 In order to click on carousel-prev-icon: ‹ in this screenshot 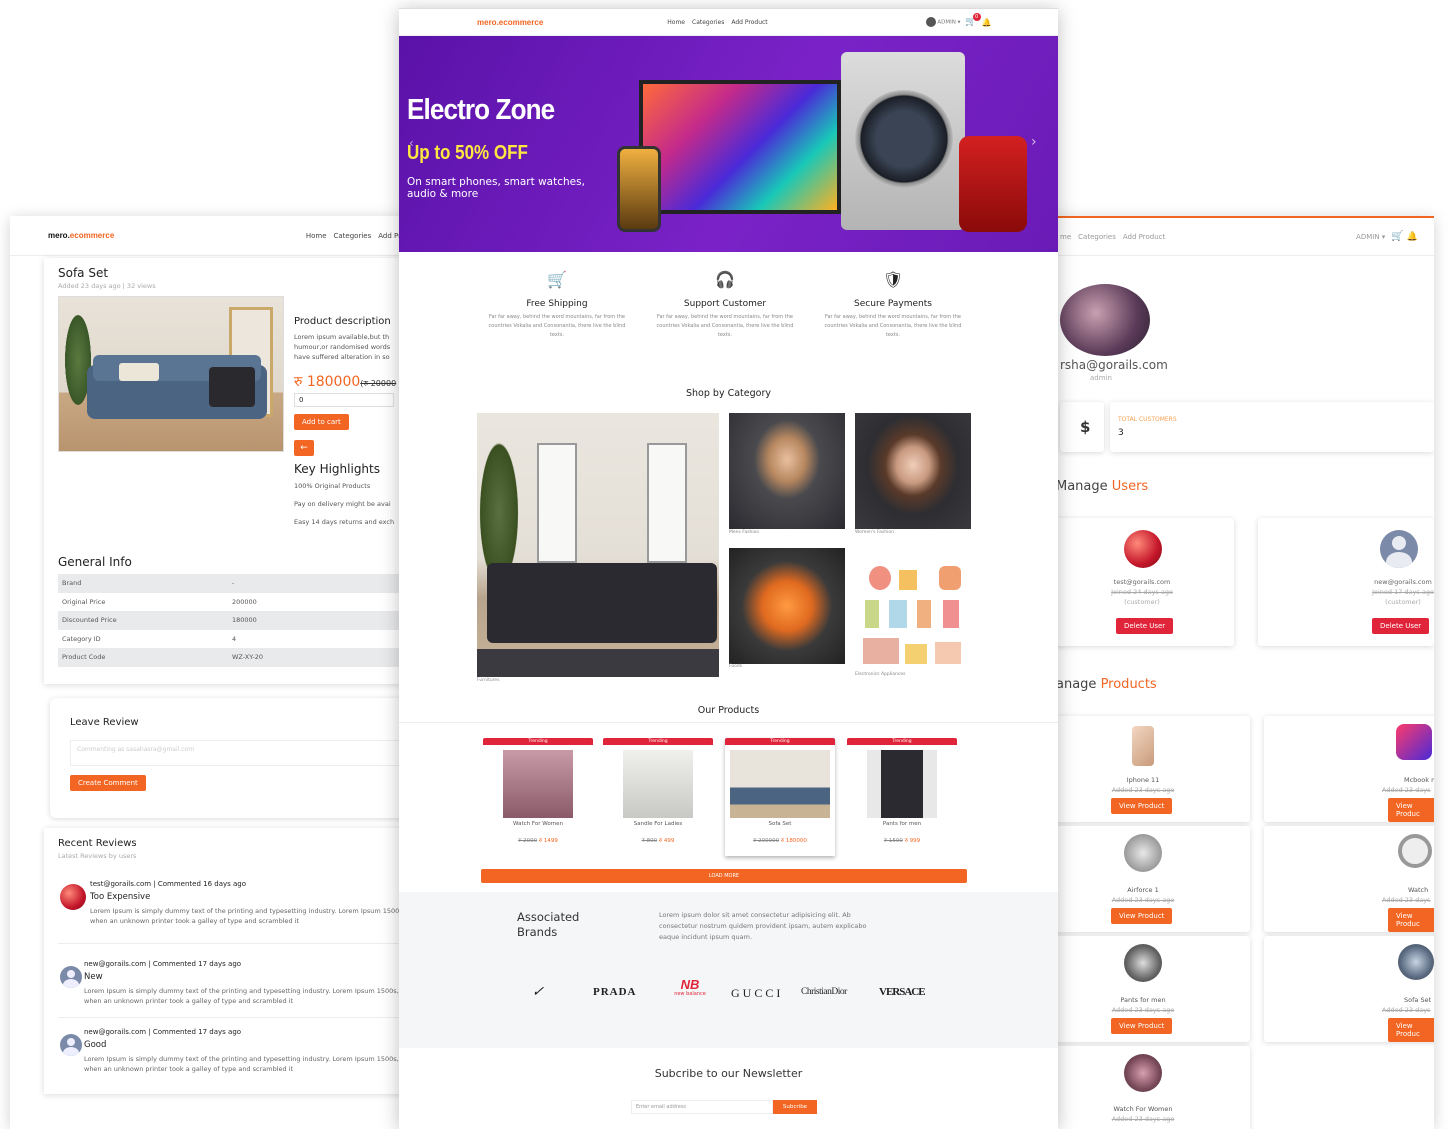, I will do `click(411, 143)`.